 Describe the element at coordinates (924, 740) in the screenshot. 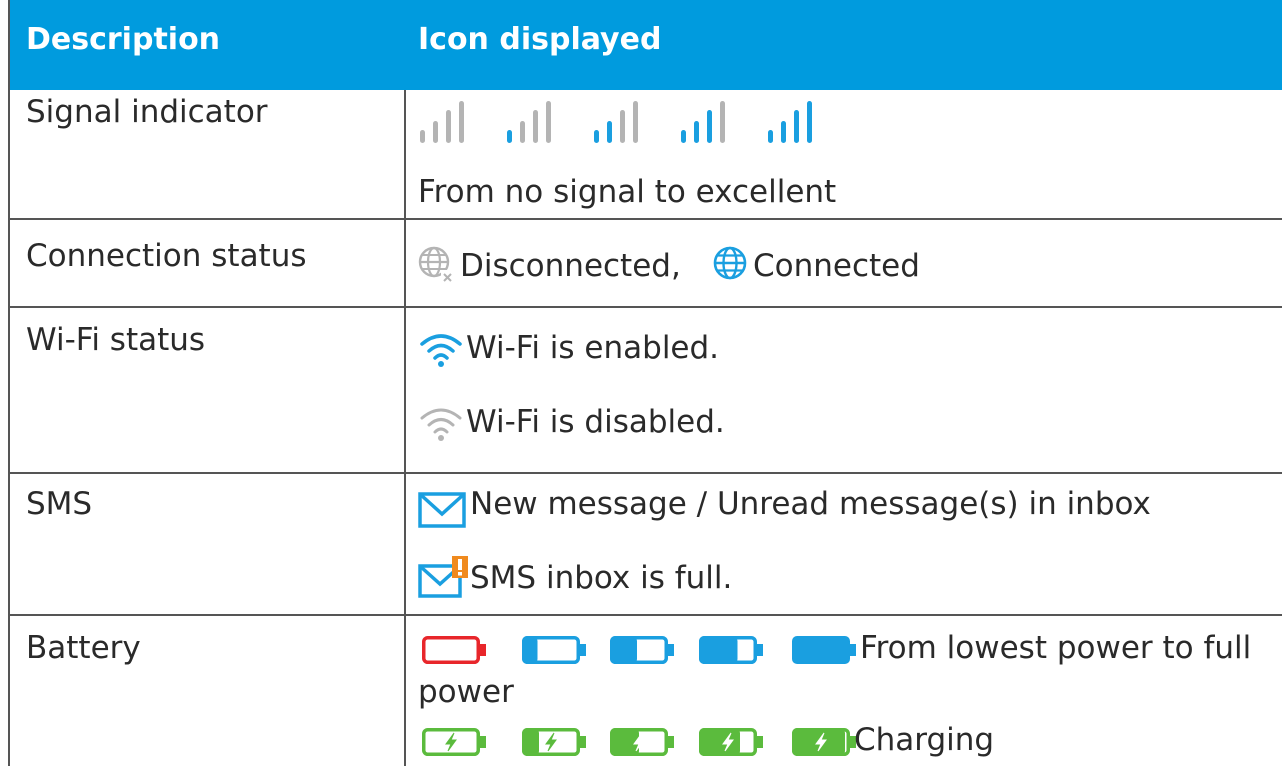

I see `battery-charging-text: Charging` at that location.